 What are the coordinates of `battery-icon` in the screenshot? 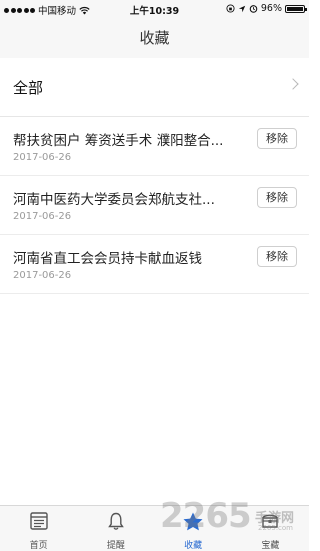 It's located at (296, 8).